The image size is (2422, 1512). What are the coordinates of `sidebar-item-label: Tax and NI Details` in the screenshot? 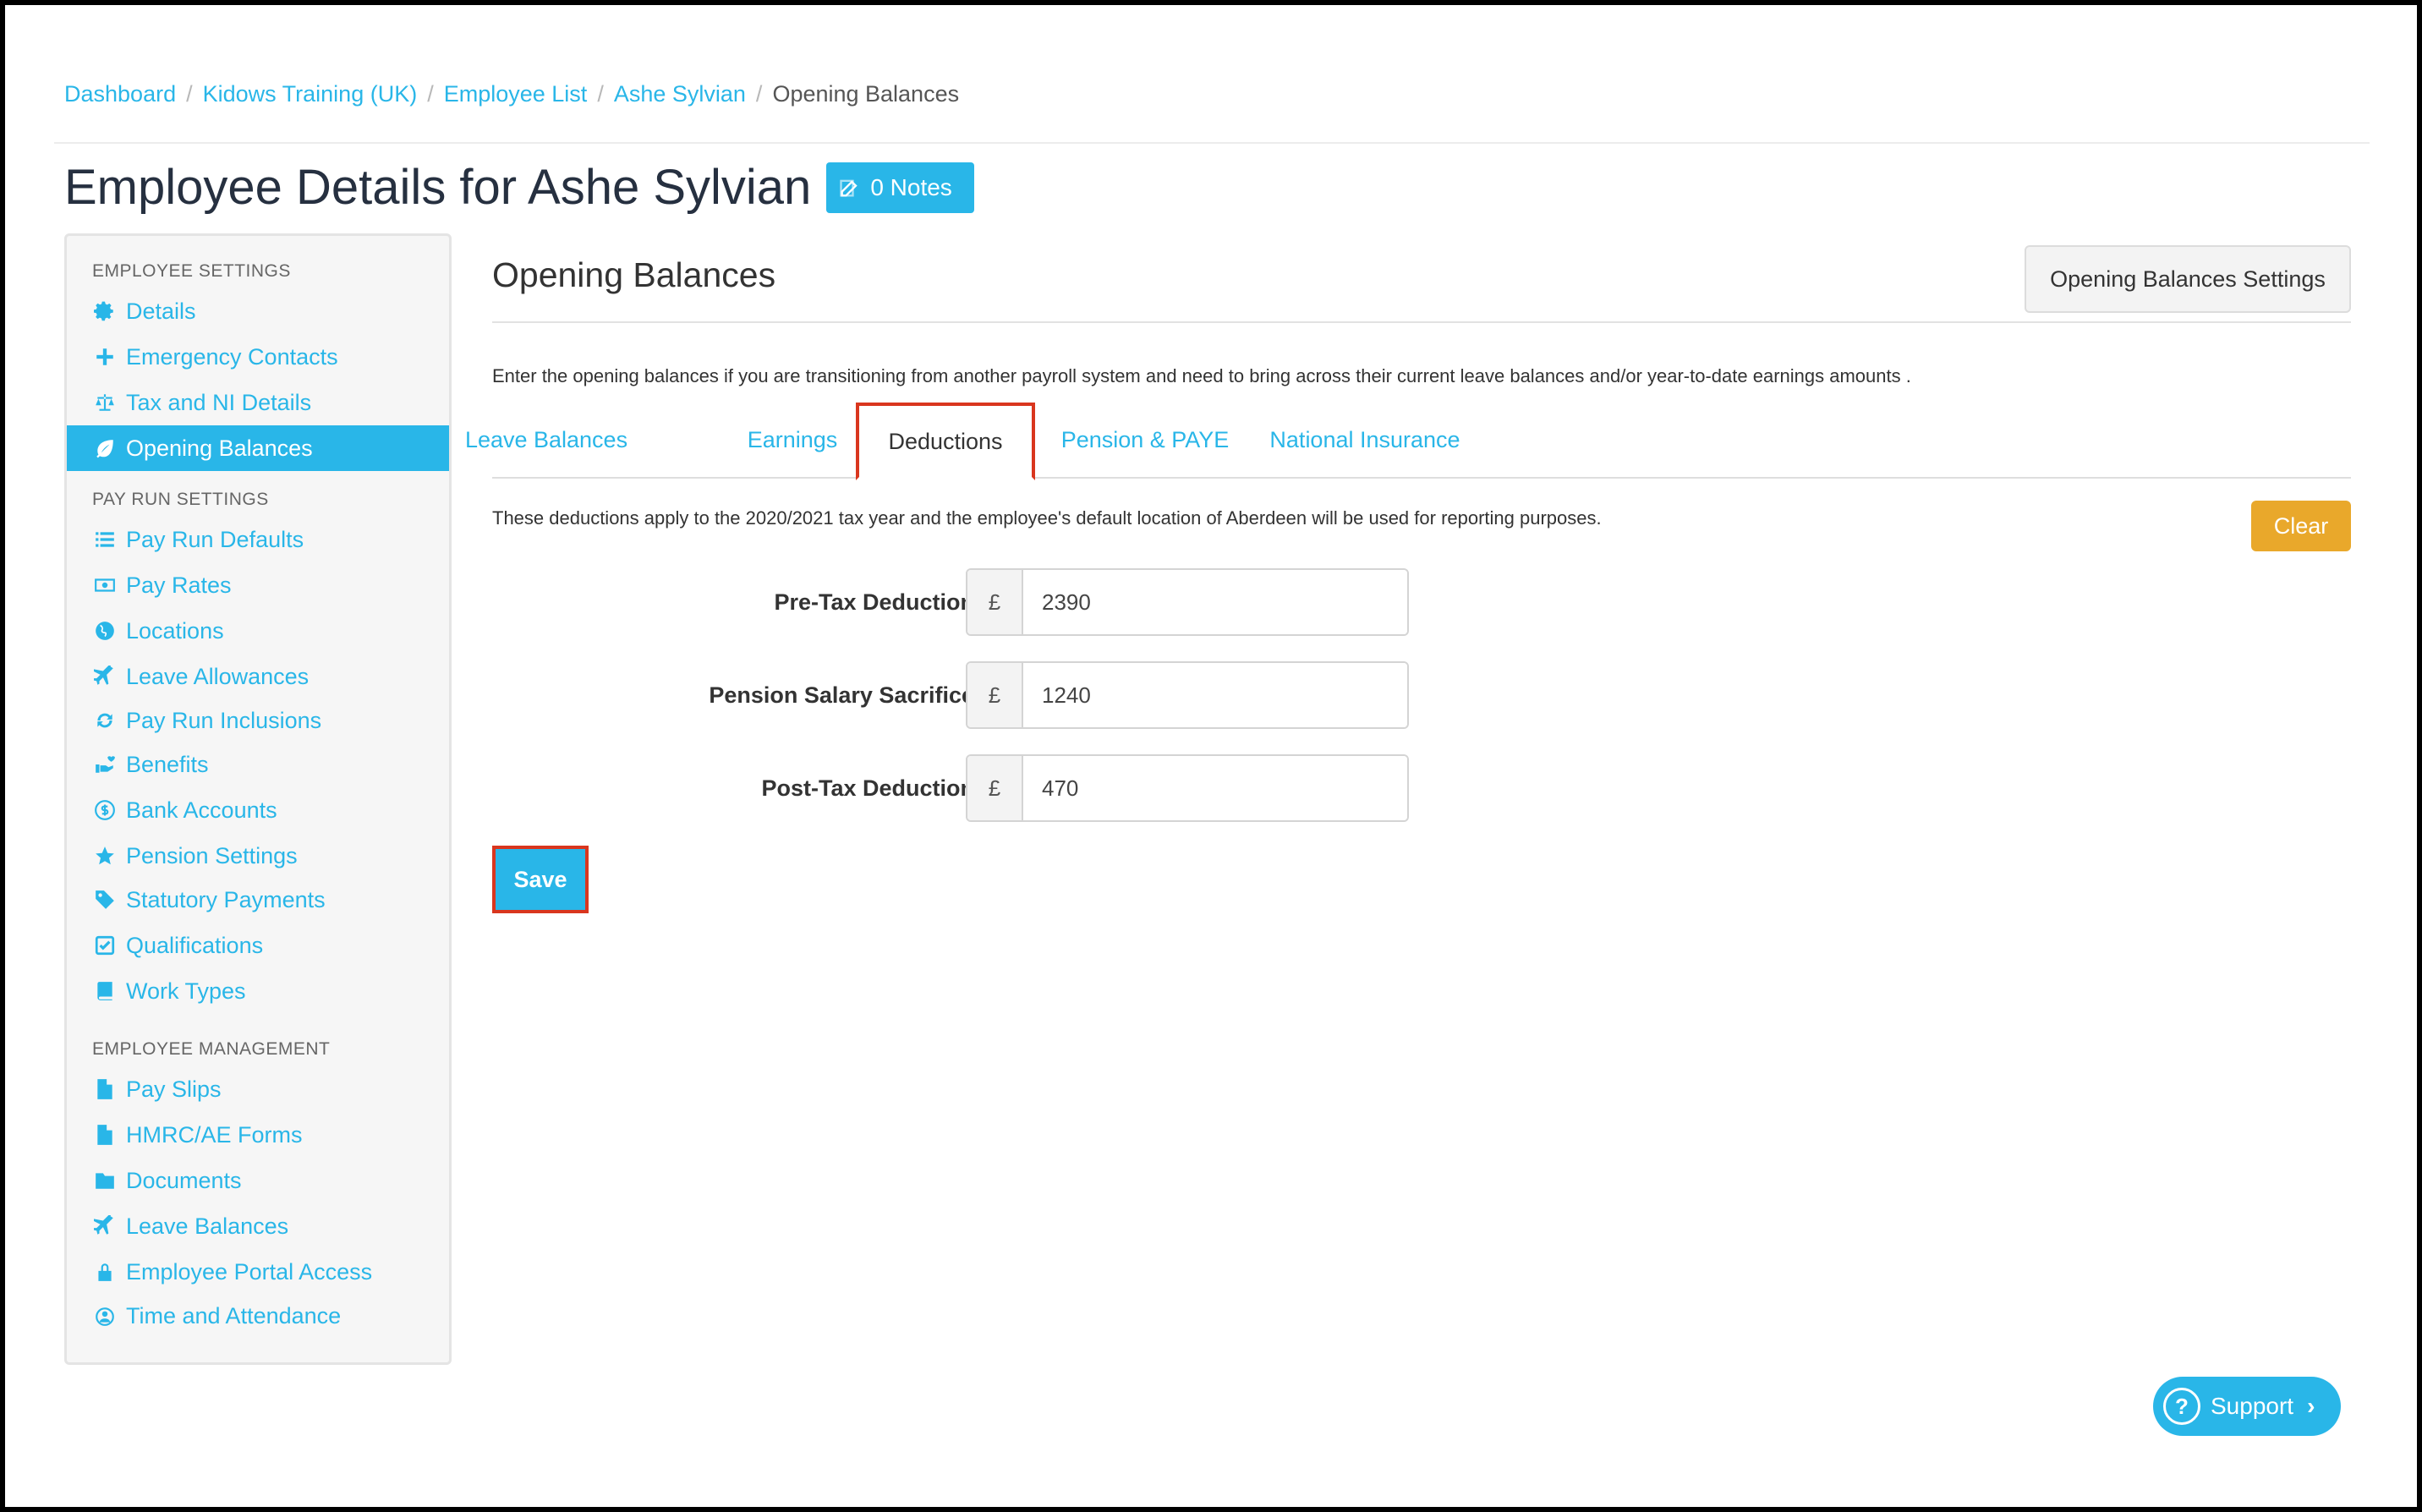 It's located at (219, 402).